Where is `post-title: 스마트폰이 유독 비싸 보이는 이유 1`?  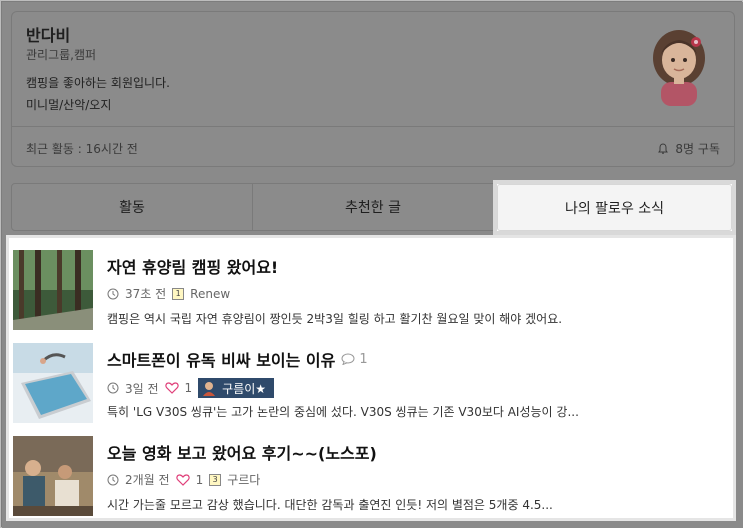
post-title: 스마트폰이 유독 비싸 보이는 이유 1 is located at coordinates (237, 359).